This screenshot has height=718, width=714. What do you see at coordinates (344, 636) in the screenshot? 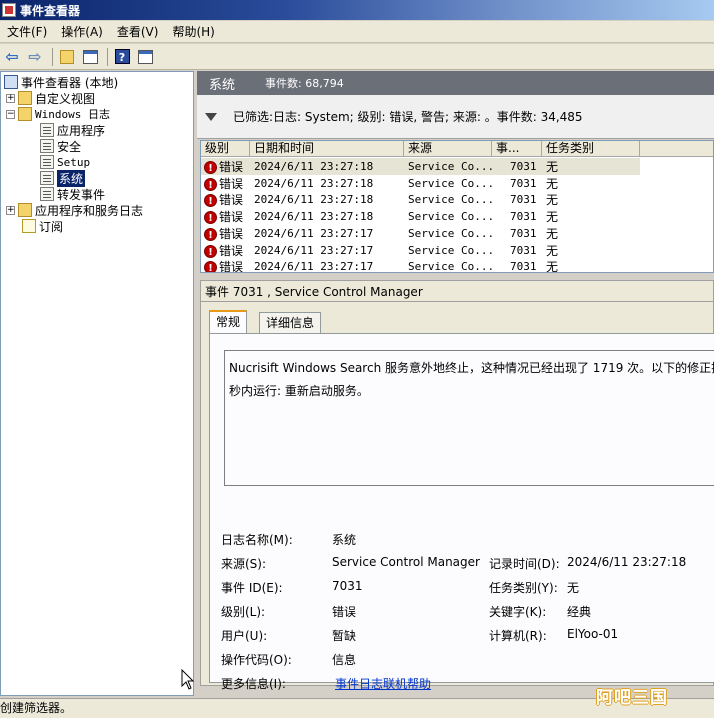
I see `value-user: 暂缺` at bounding box center [344, 636].